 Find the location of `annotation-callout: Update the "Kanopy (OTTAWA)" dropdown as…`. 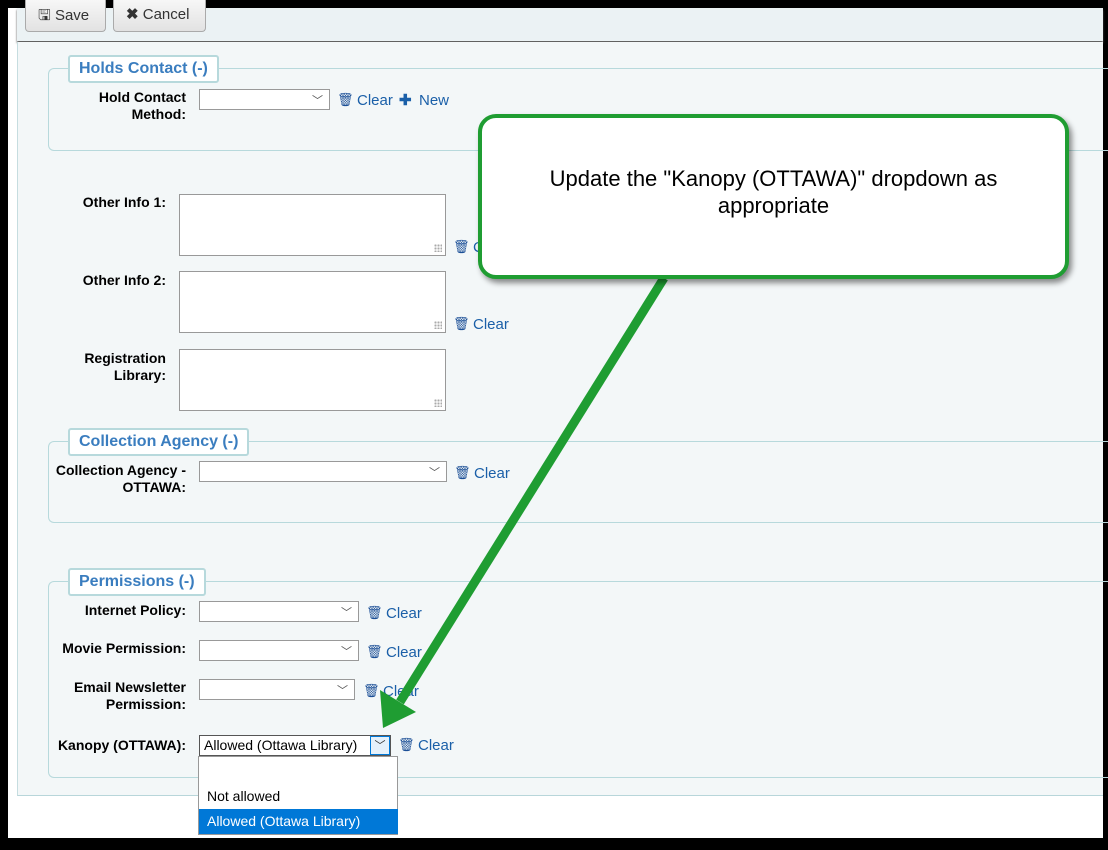

annotation-callout: Update the "Kanopy (OTTAWA)" dropdown as… is located at coordinates (773, 196).